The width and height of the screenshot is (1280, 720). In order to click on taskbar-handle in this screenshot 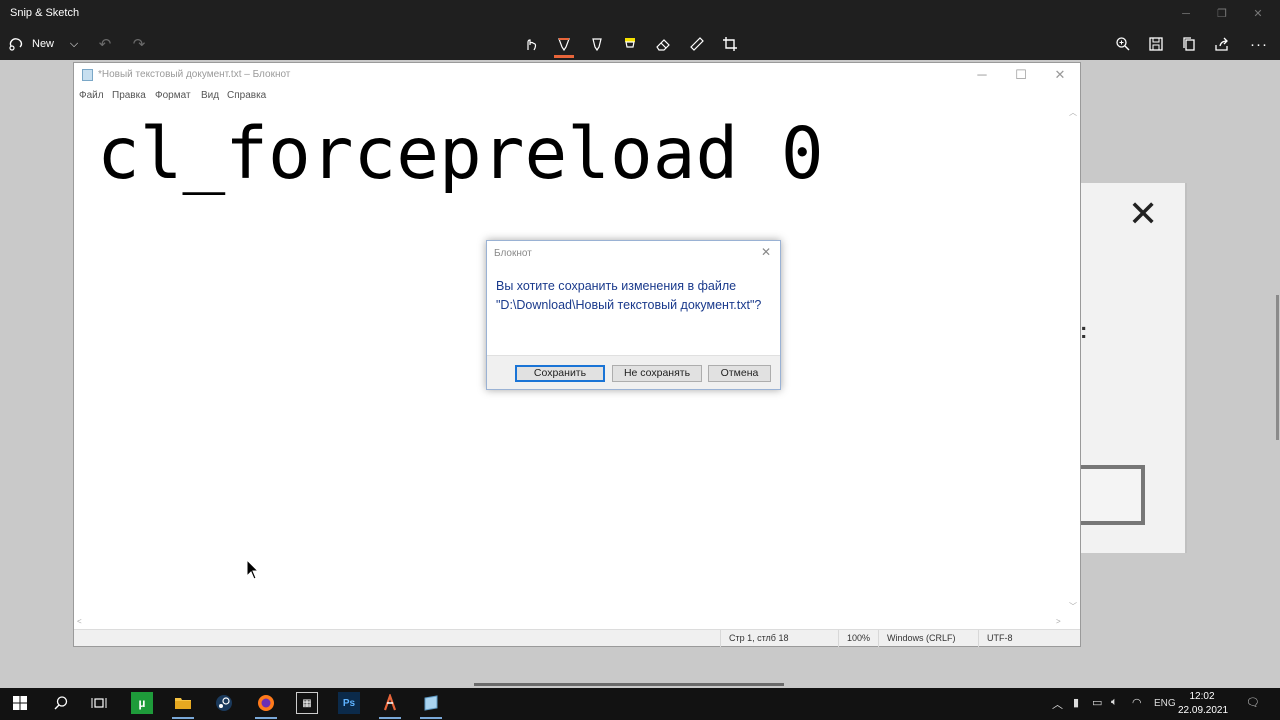, I will do `click(629, 684)`.